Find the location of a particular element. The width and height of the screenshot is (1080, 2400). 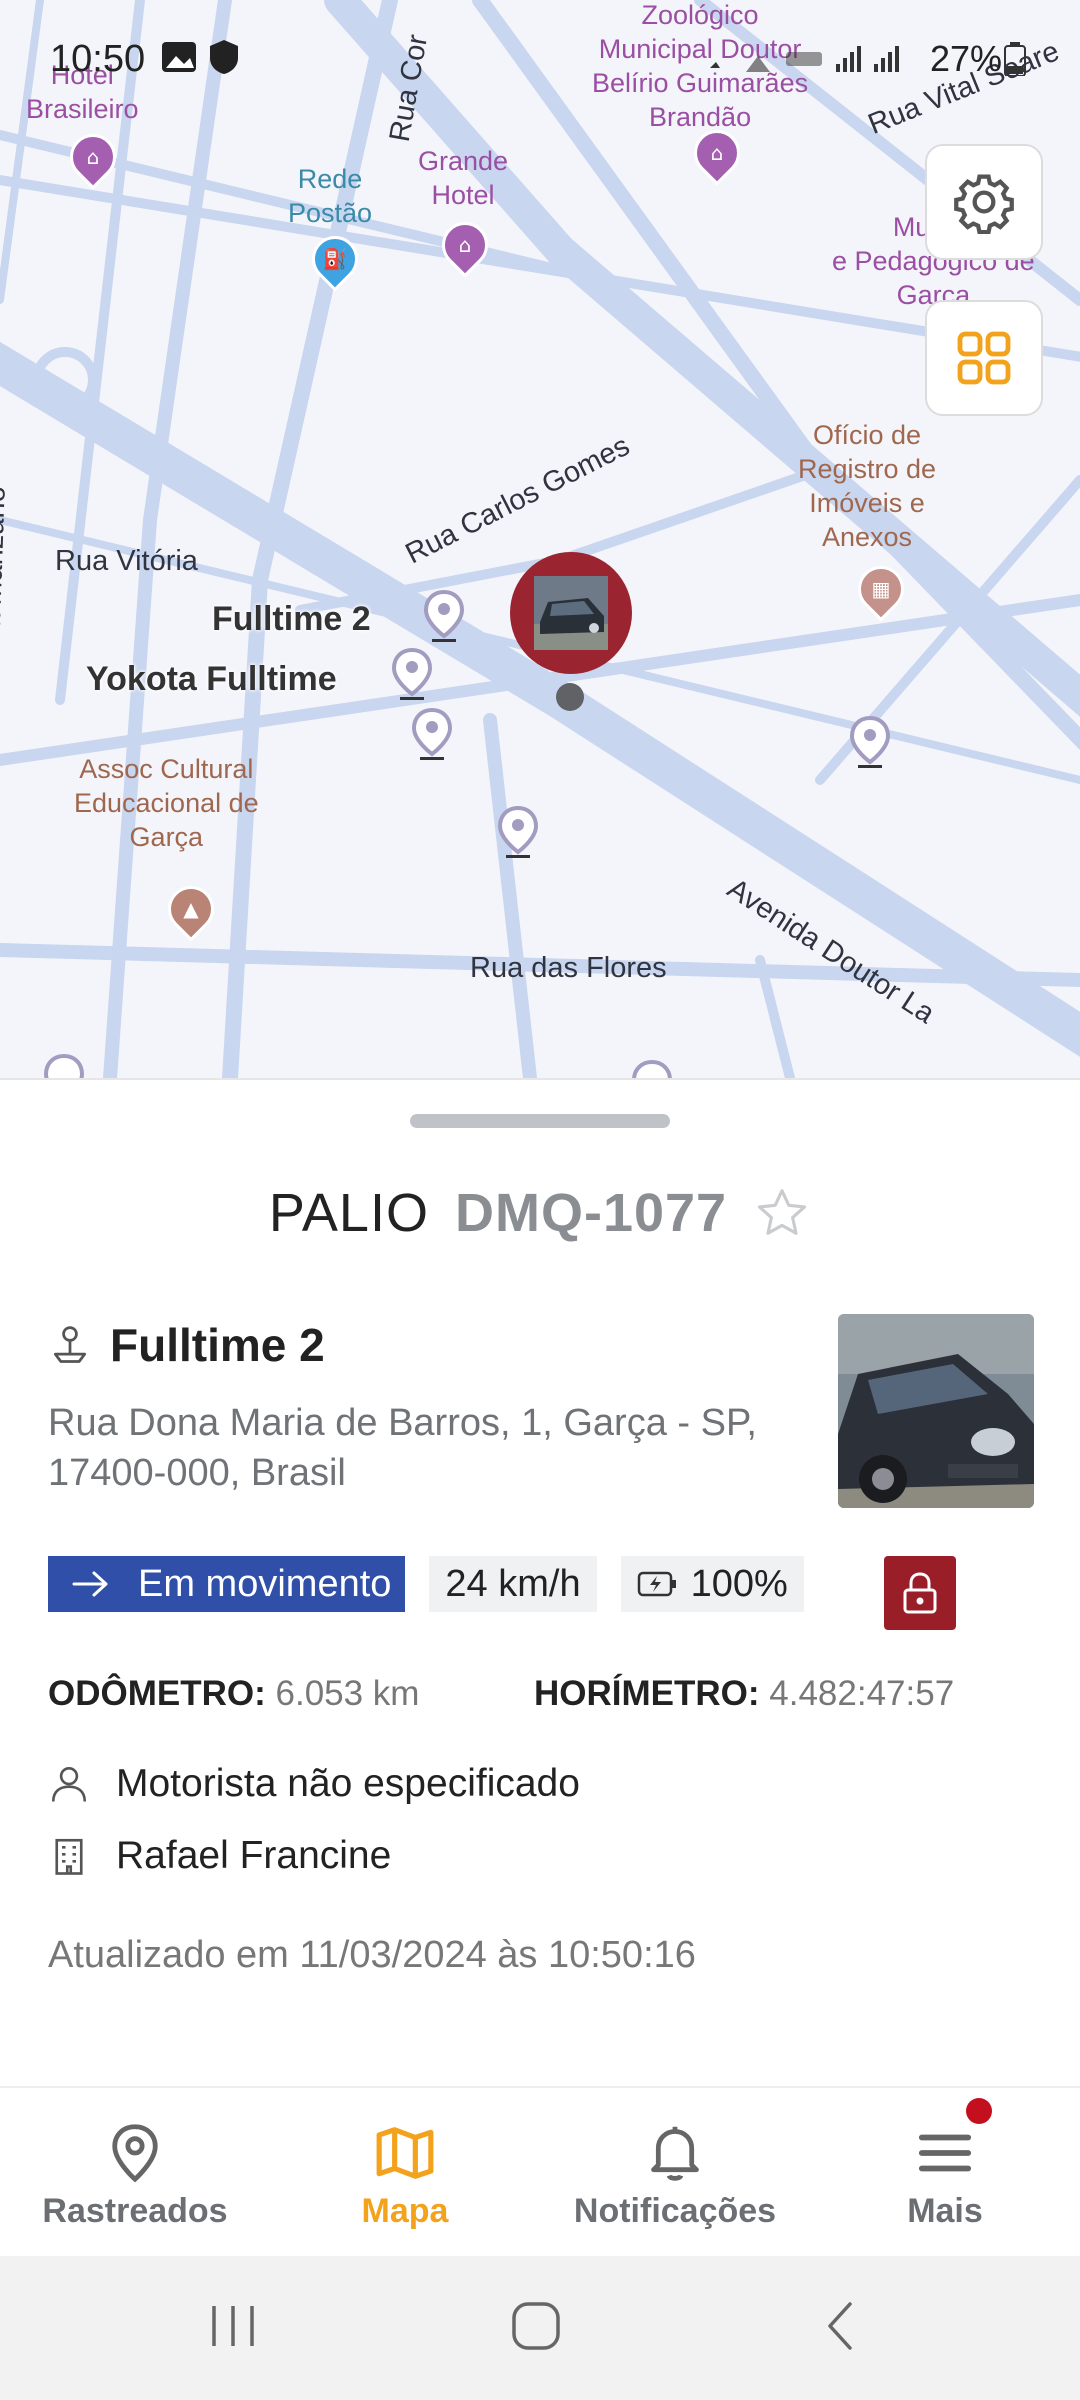

home-icon is located at coordinates (536, 2326).